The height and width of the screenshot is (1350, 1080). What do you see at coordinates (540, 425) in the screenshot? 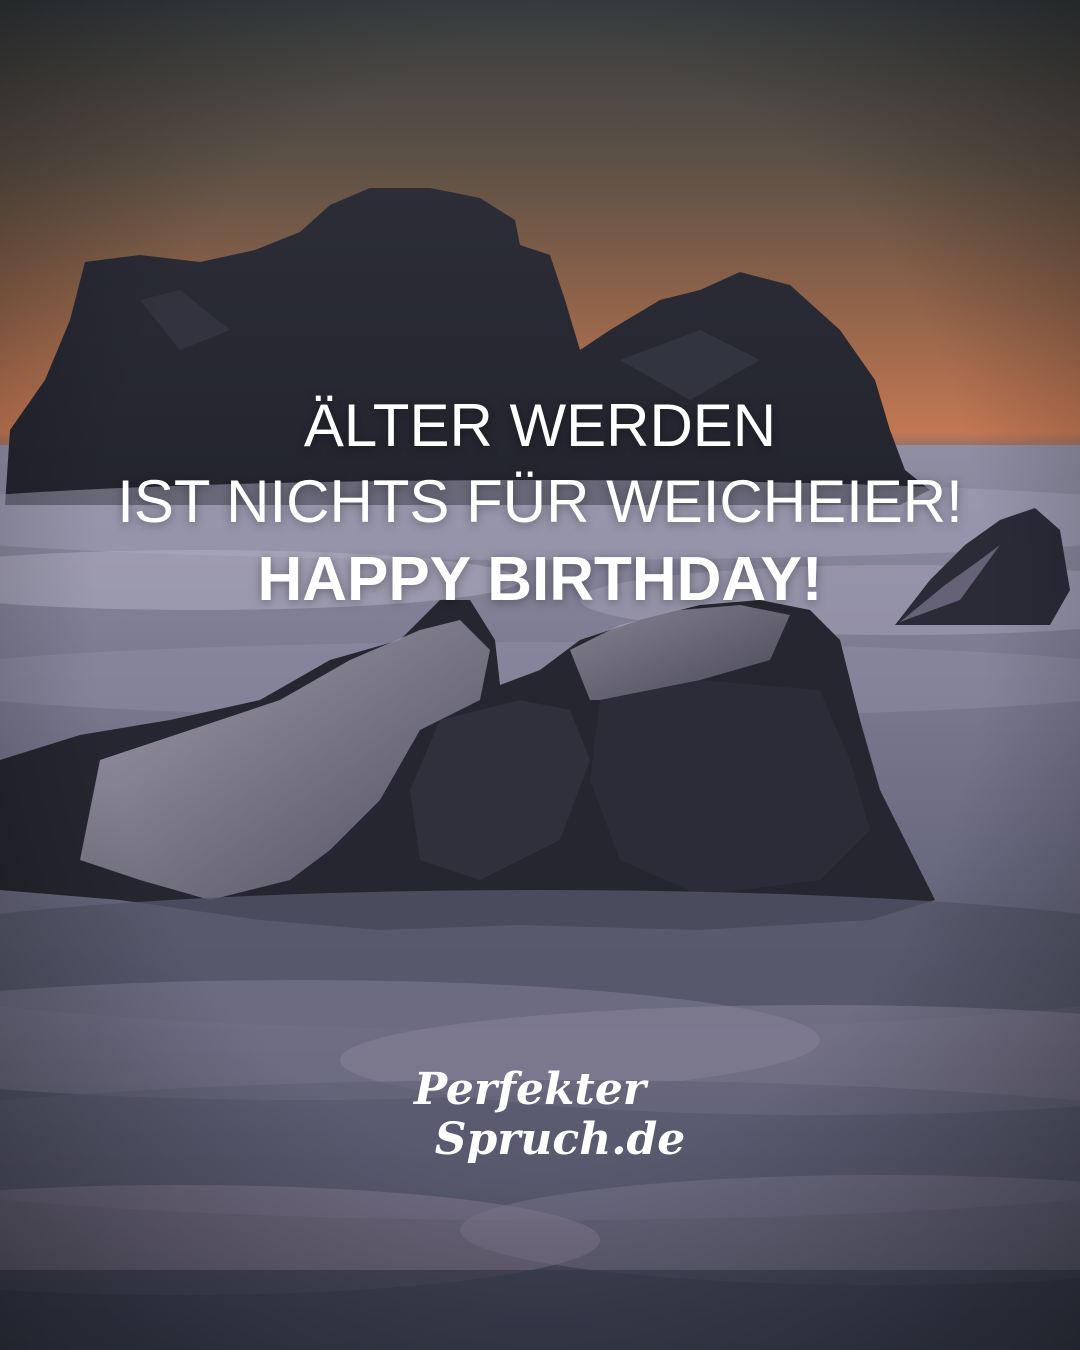
I see `quote-line-1: ÄLTER WERDEN` at bounding box center [540, 425].